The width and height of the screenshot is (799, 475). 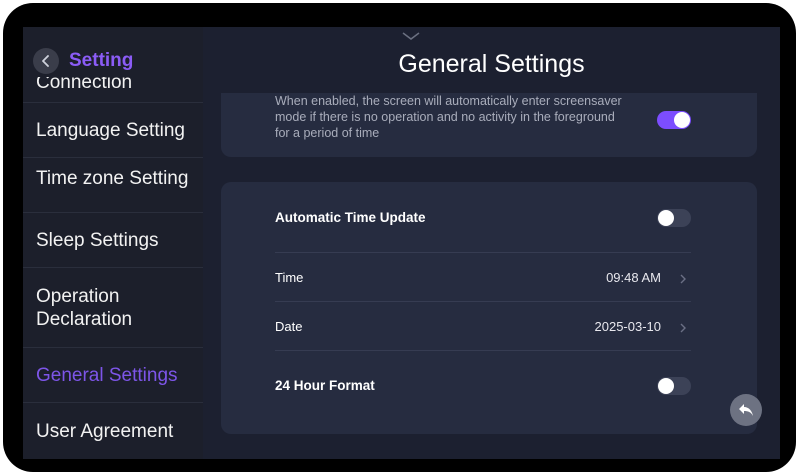 I want to click on sidebar-item-user-agreement: User Agreement, so click(x=113, y=431).